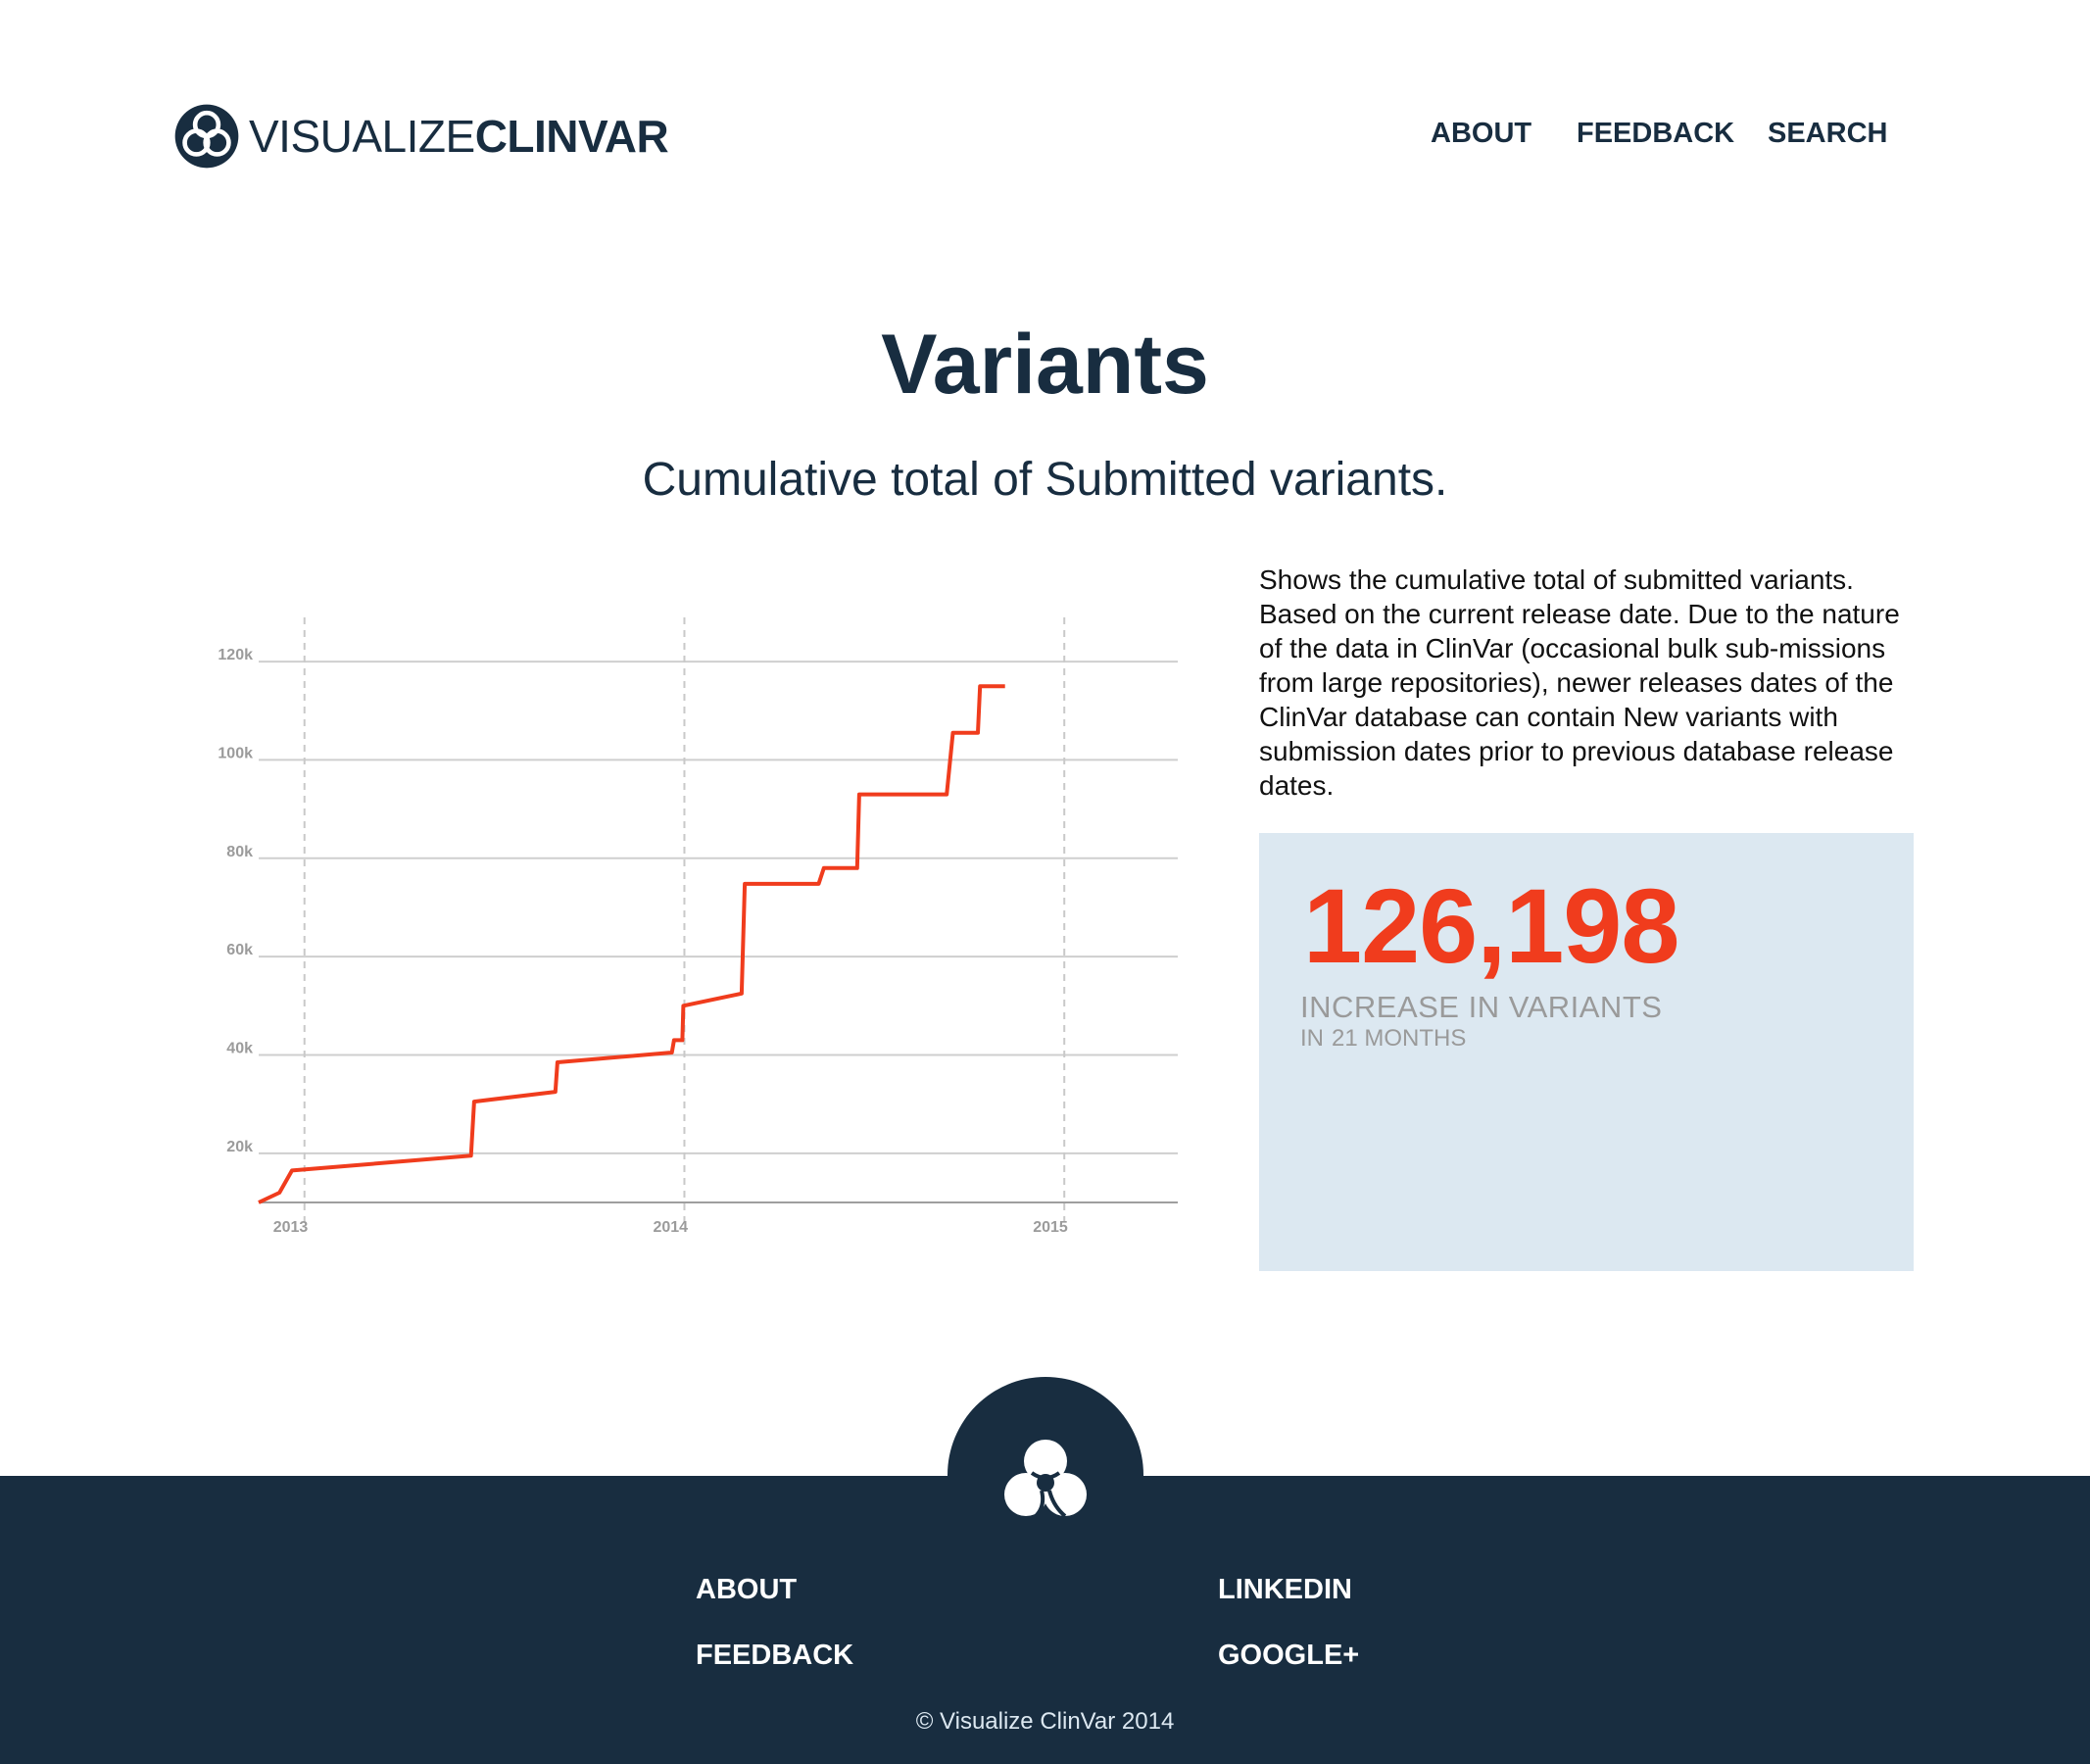  What do you see at coordinates (239, 852) in the screenshot?
I see `y-tick-label: 80k` at bounding box center [239, 852].